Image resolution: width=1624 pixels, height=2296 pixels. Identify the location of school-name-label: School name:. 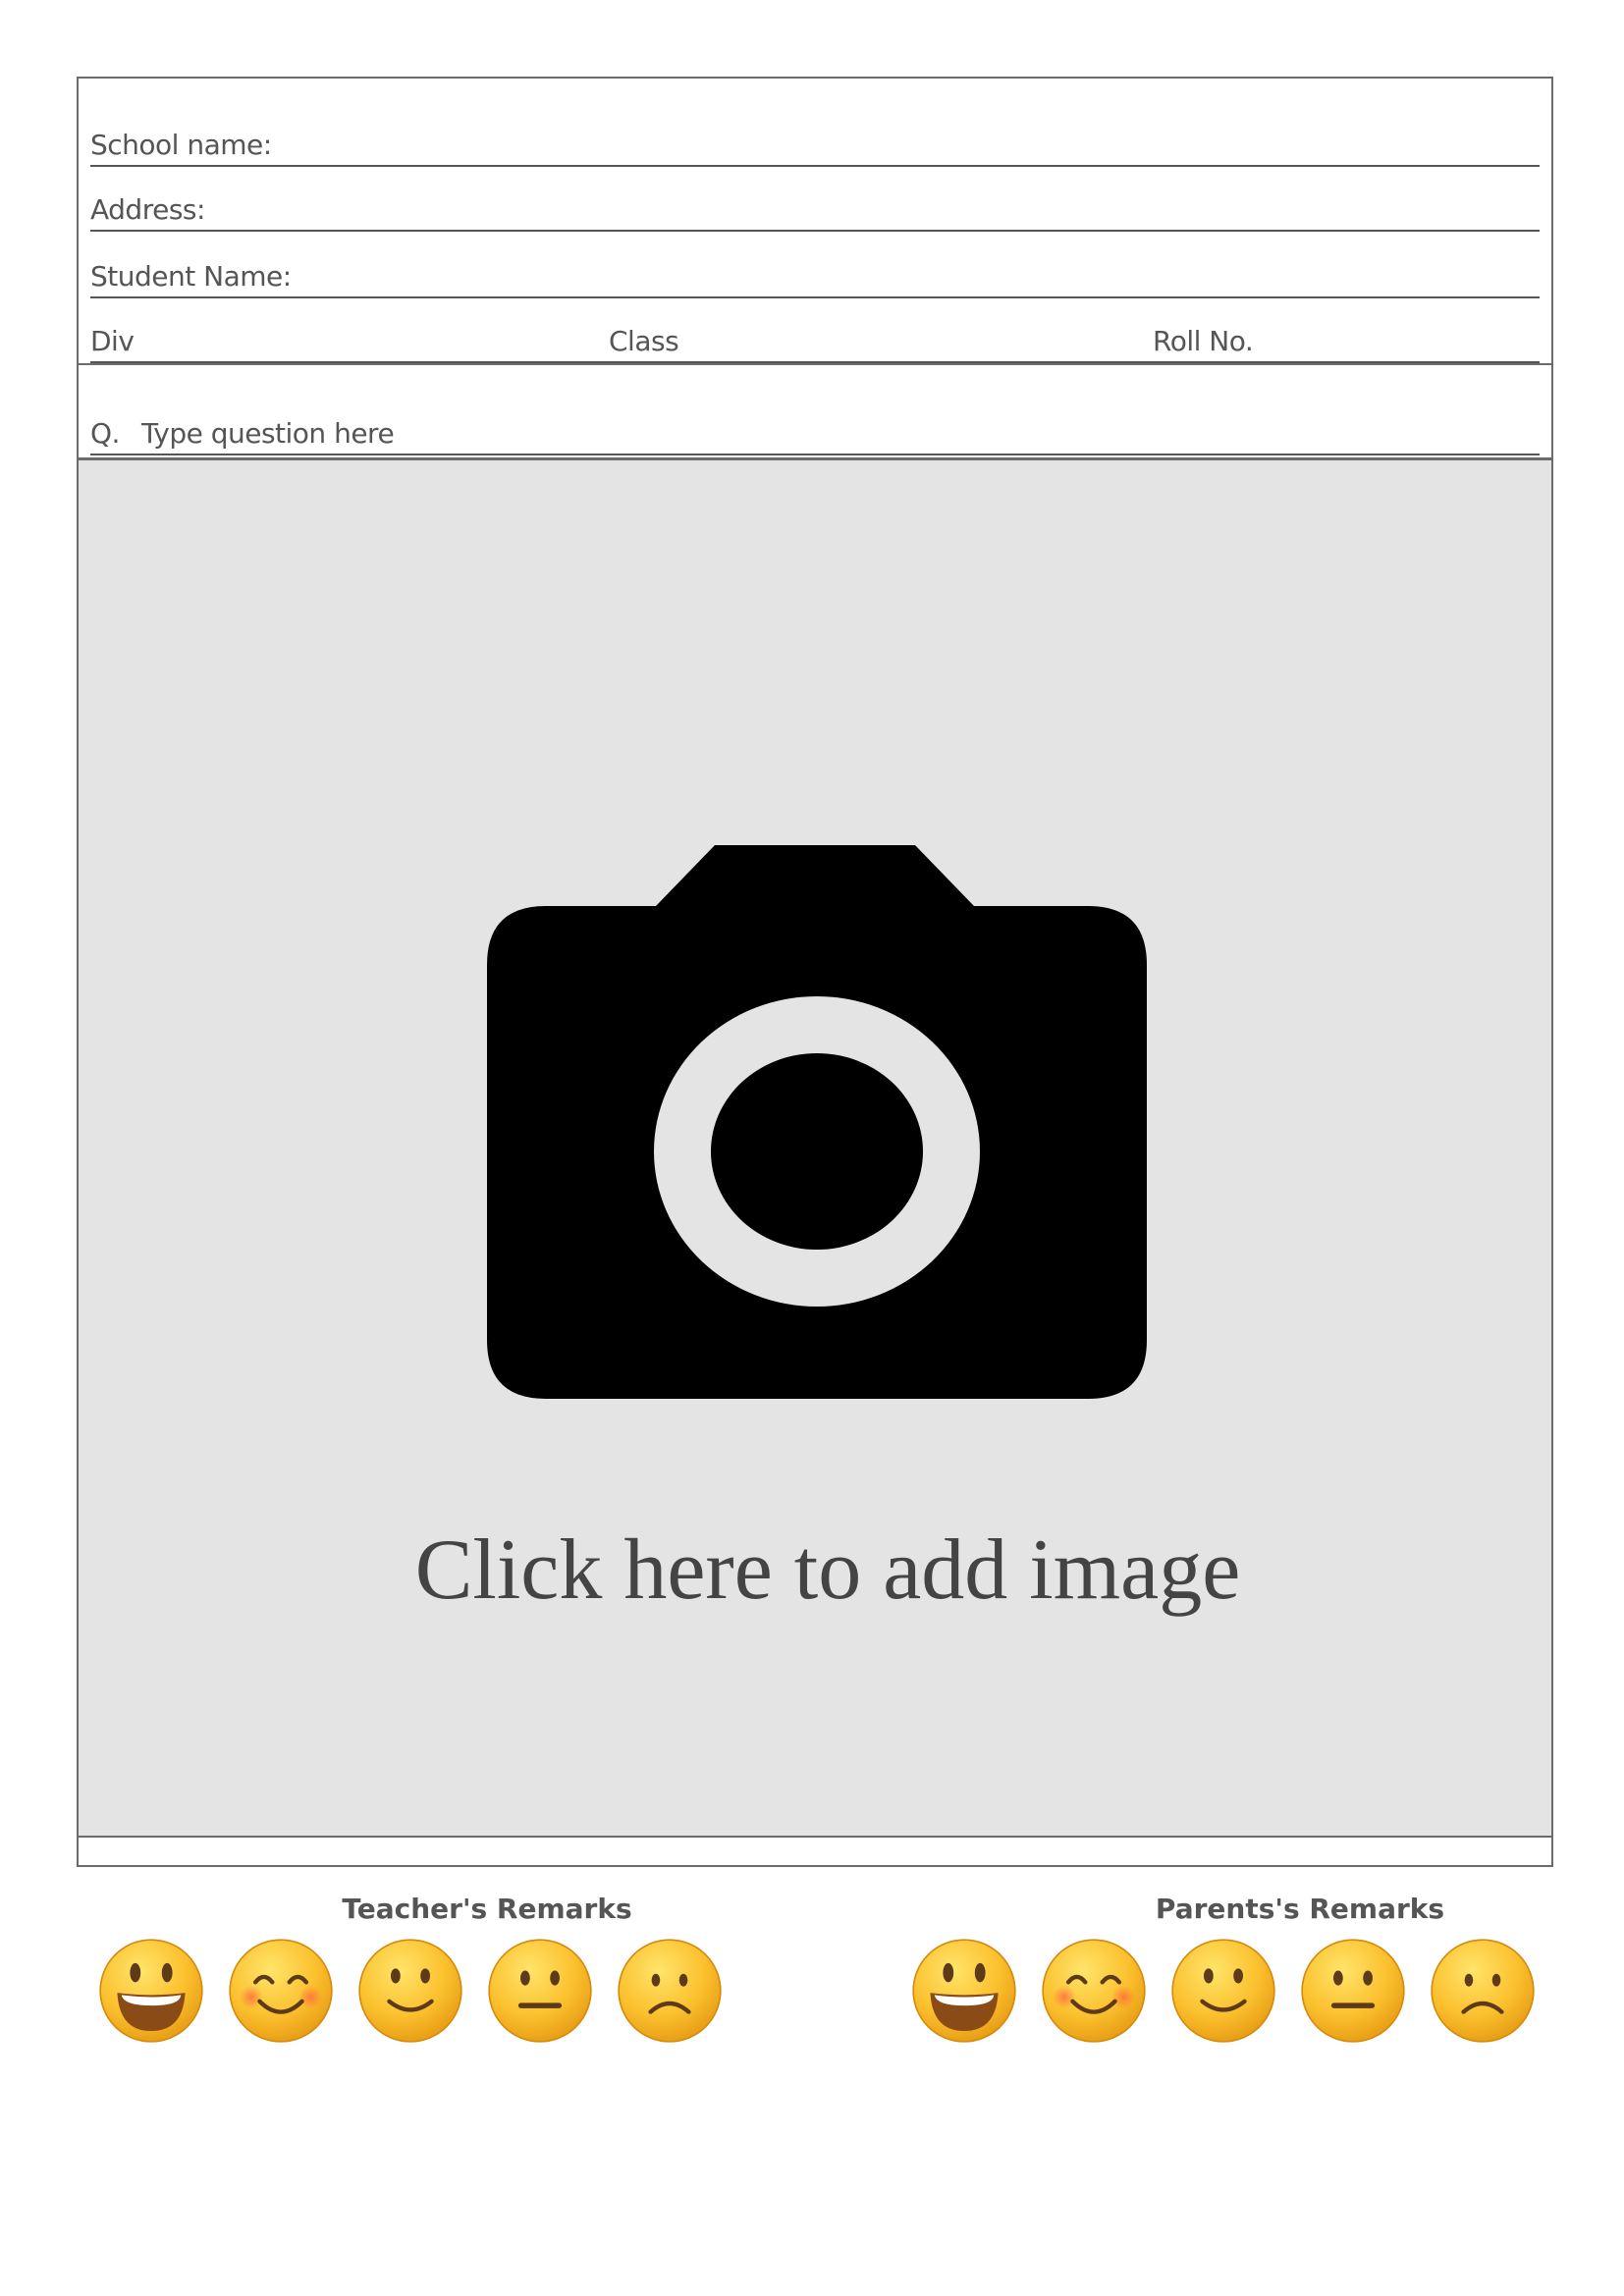
(181, 145).